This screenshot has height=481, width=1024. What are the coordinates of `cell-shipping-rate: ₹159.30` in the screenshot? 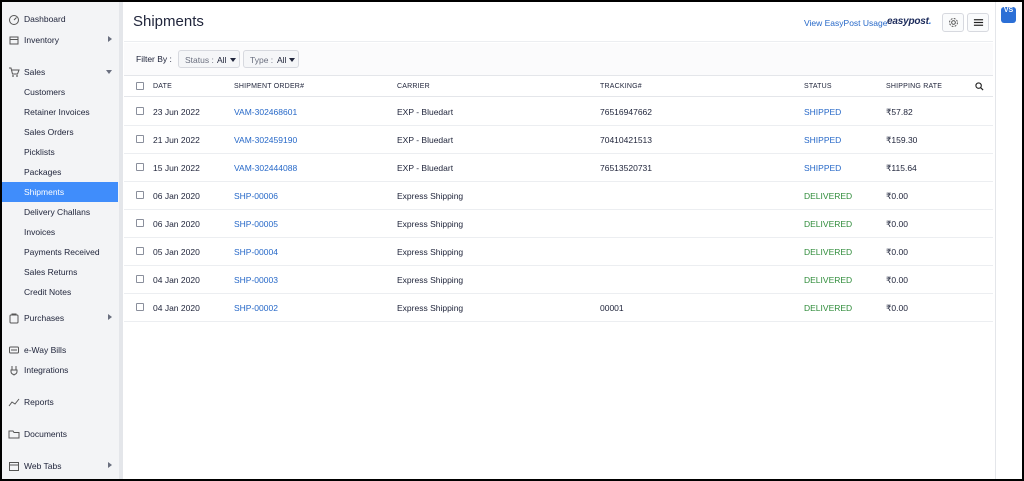 It's located at (902, 140).